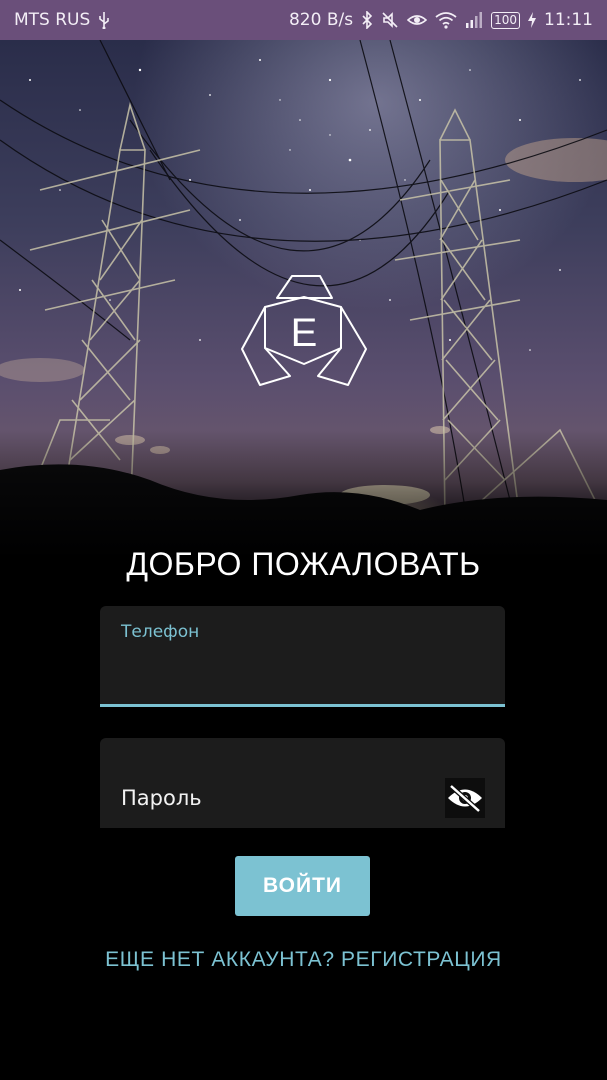 This screenshot has width=607, height=1080. I want to click on status-bar: MTS RUS 820 B/s 100 11:11, so click(303, 20).